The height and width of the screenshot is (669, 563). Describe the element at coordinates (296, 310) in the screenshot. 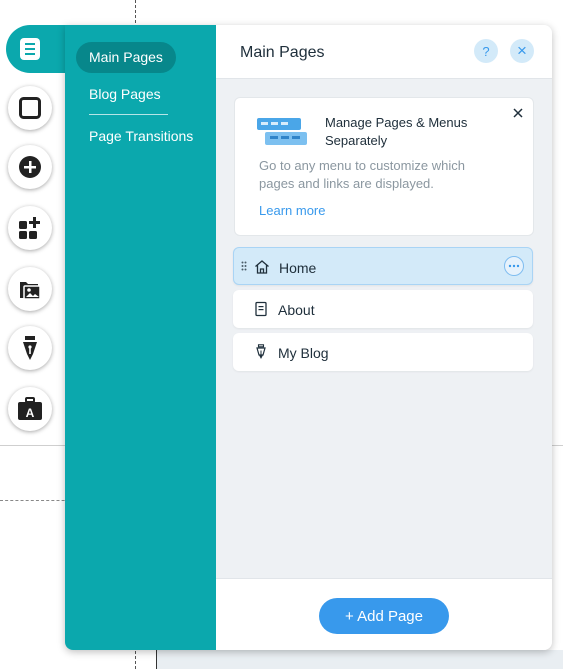

I see `page-row-label: About` at that location.